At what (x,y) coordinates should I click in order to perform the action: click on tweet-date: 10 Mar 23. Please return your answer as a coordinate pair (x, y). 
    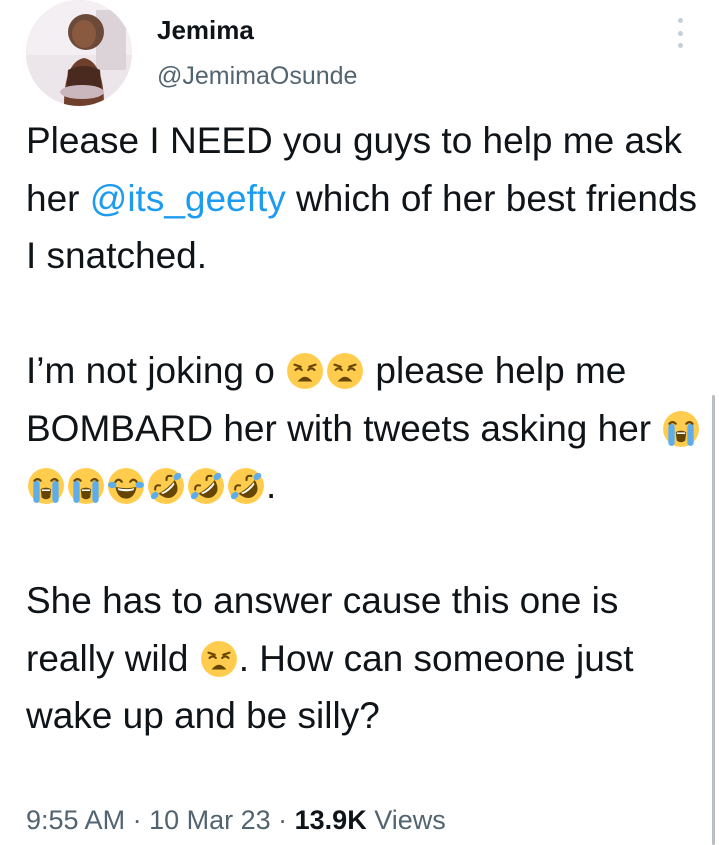
    Looking at the image, I should click on (210, 820).